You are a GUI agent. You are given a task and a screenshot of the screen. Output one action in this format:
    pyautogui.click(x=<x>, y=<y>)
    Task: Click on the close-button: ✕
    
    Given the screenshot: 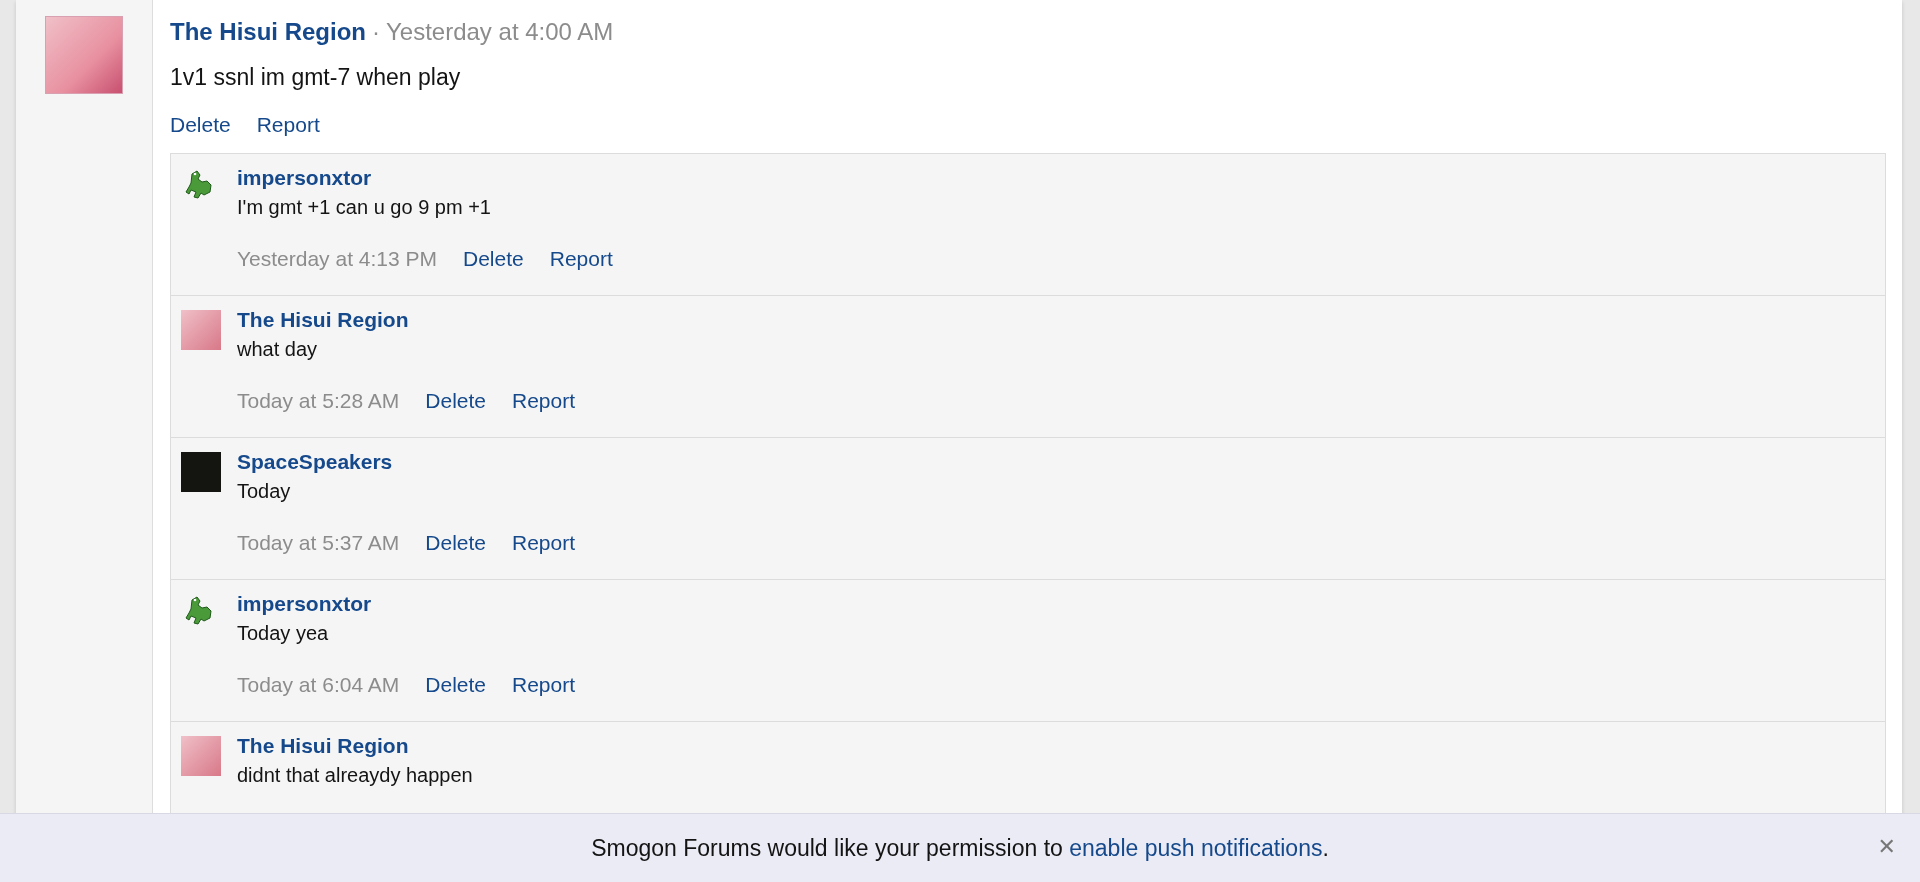 What is the action you would take?
    pyautogui.click(x=1886, y=846)
    